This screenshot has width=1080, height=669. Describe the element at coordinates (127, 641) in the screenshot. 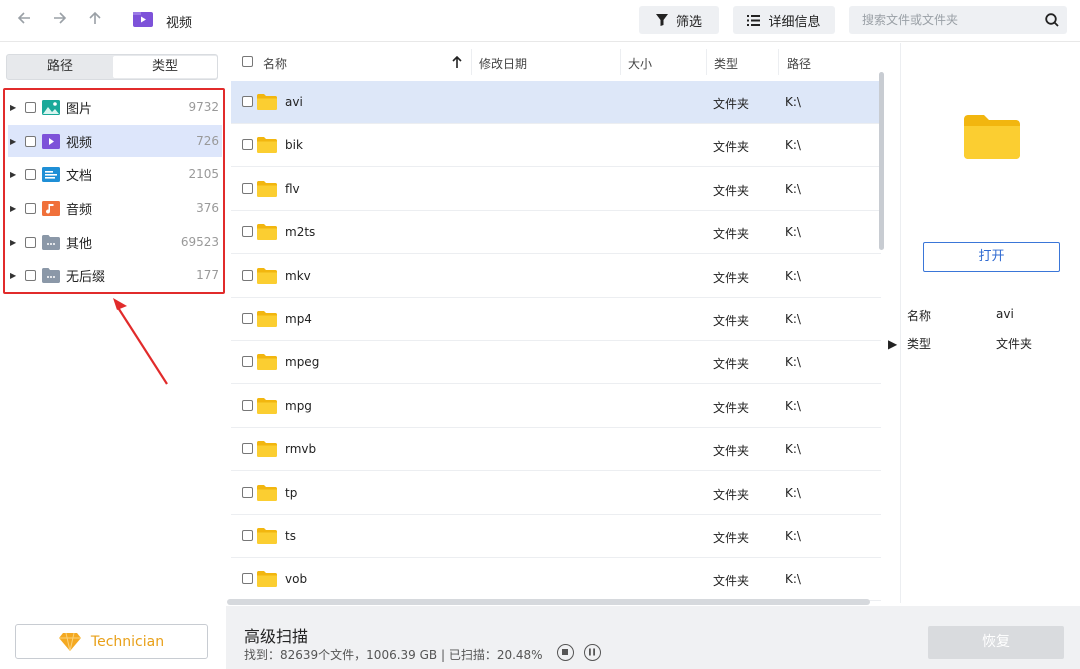

I see `technician-label: Technician` at that location.